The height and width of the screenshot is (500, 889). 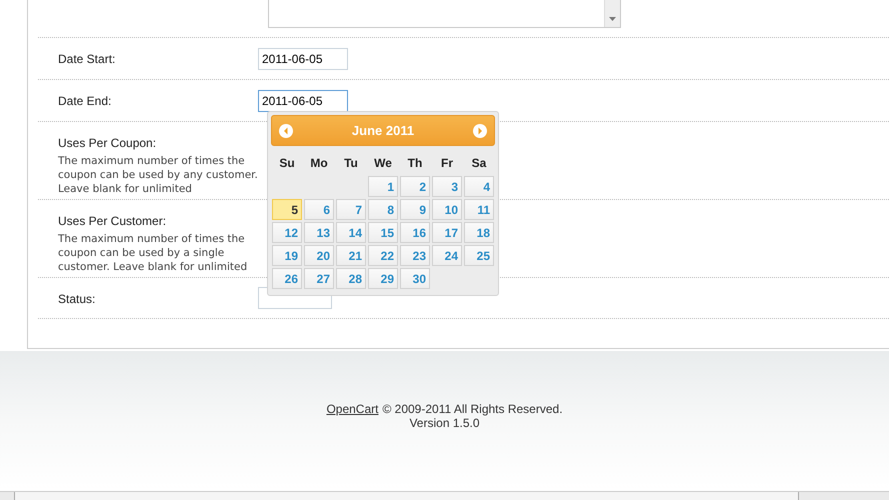 I want to click on opencart-link: OpenCart, so click(x=352, y=409).